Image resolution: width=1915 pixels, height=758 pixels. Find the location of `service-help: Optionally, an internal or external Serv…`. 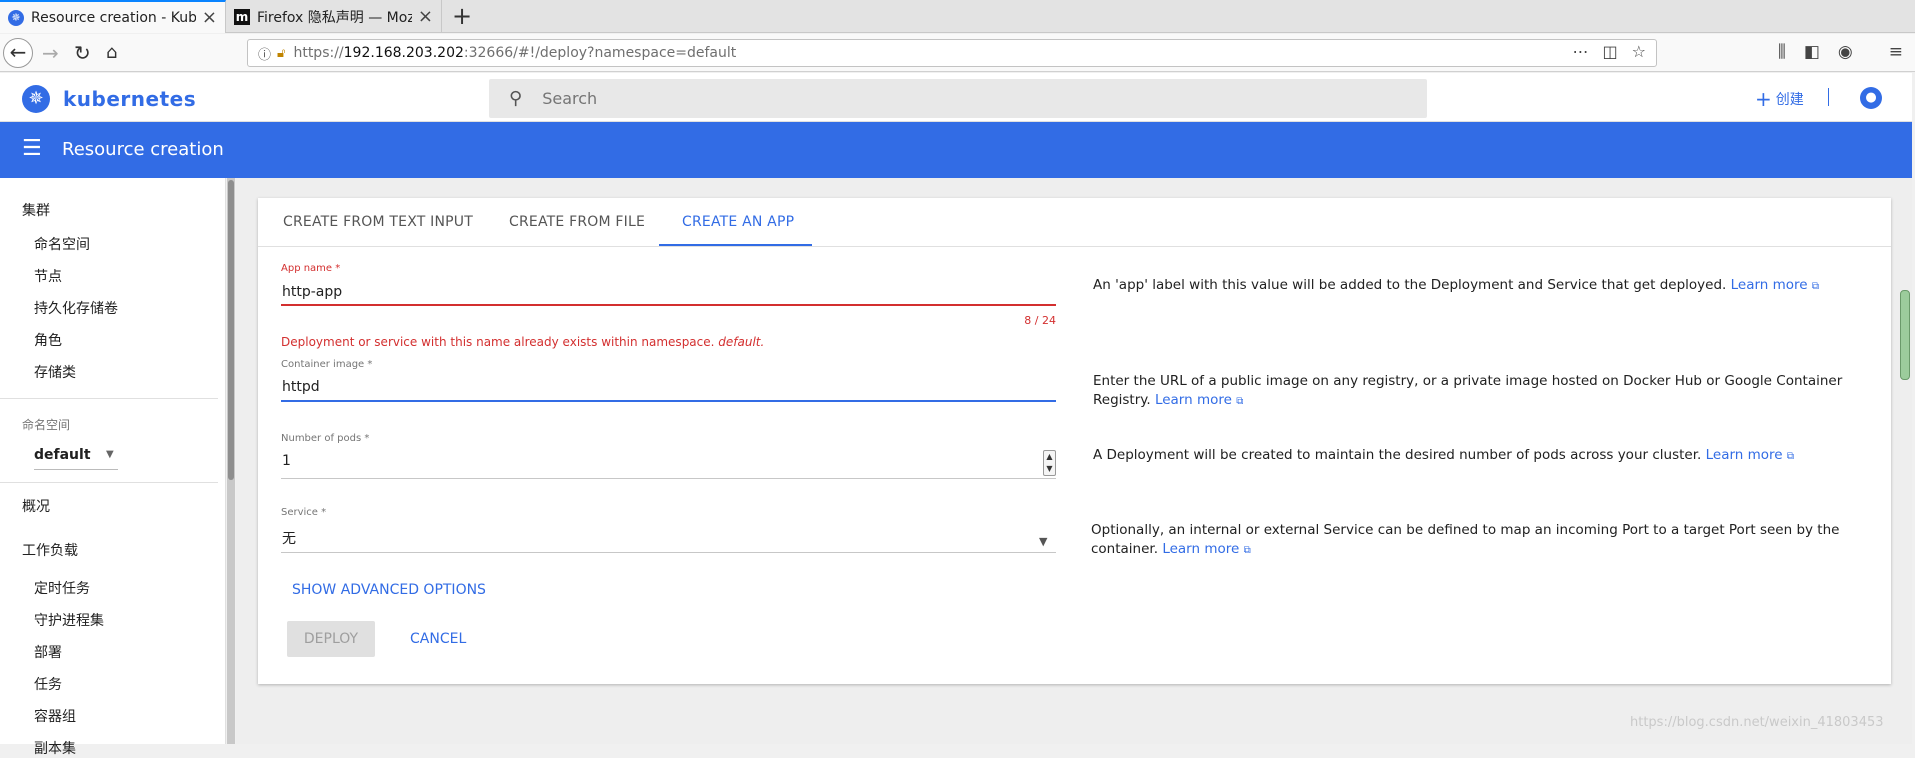

service-help: Optionally, an internal or external Serv… is located at coordinates (1471, 540).